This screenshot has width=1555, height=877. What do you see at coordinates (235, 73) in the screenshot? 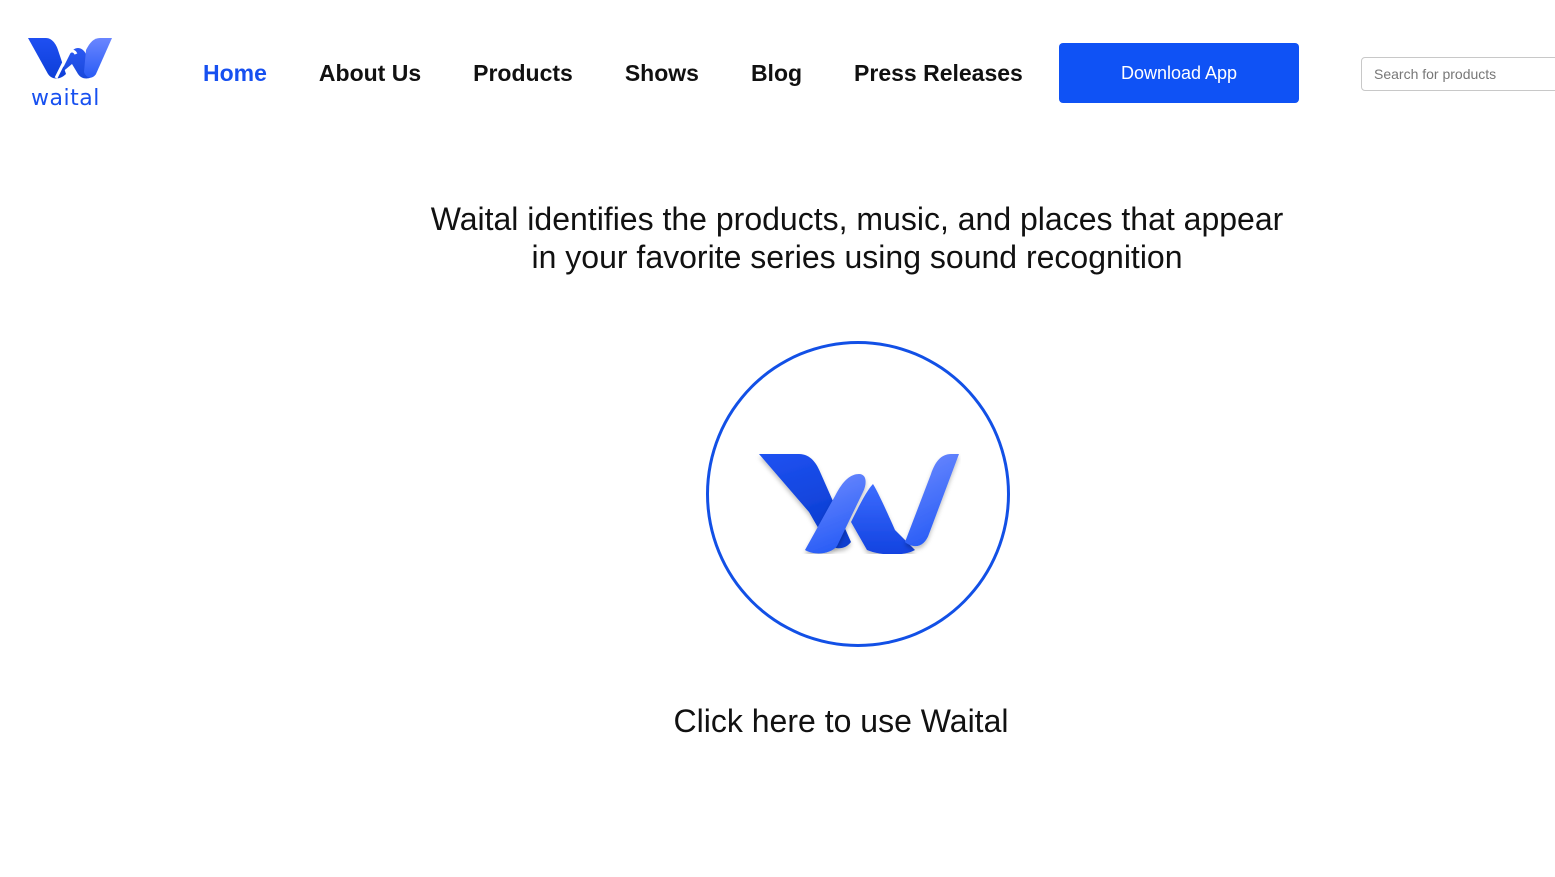
I see `nav-item-home: Home` at bounding box center [235, 73].